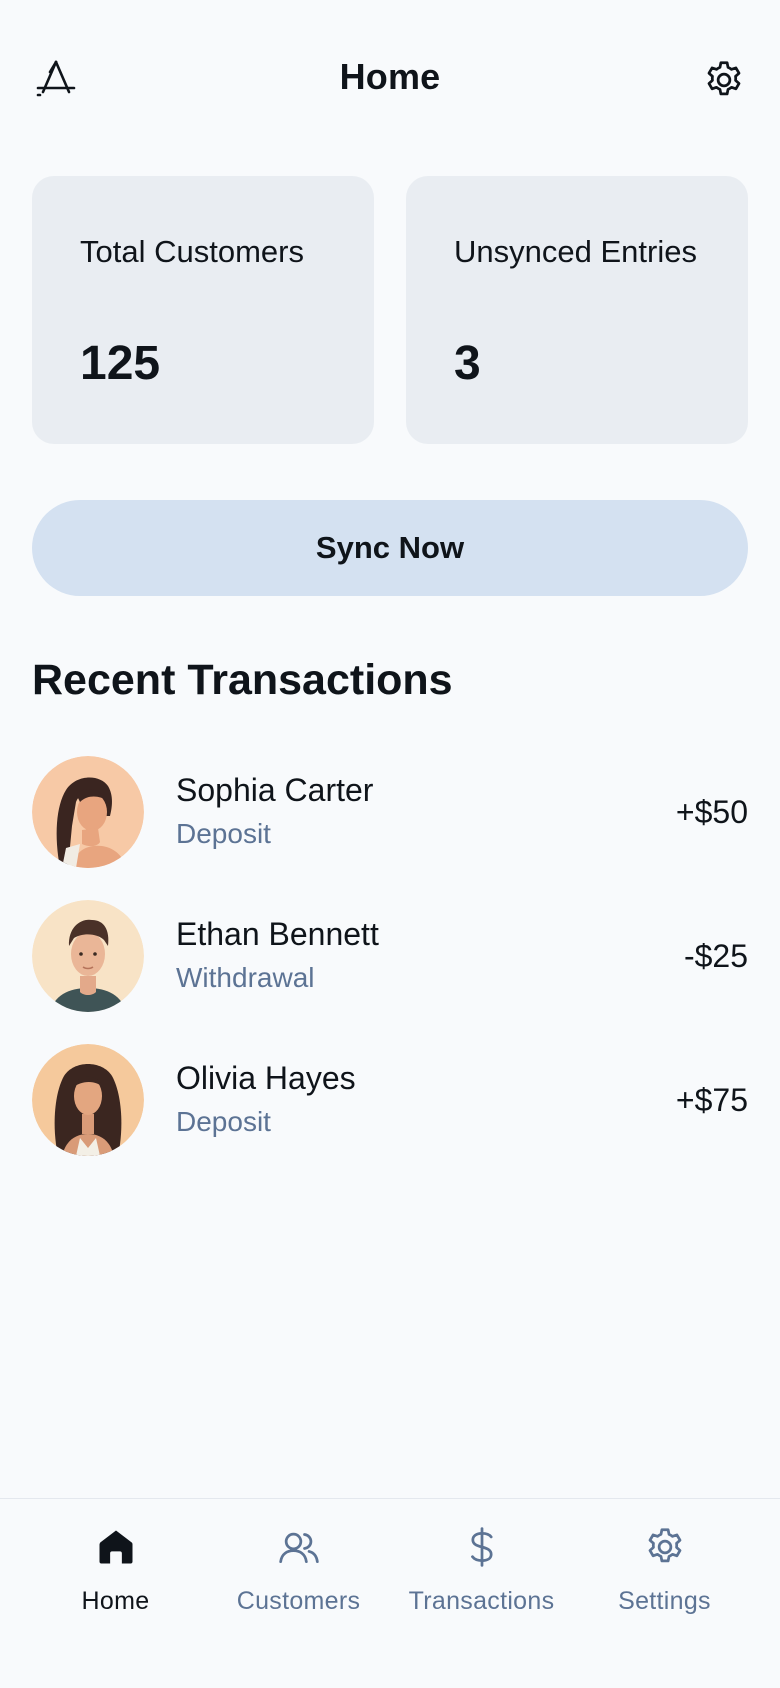 The height and width of the screenshot is (1688, 780). Describe the element at coordinates (575, 251) in the screenshot. I see `stat-label: Unsynced Entries` at that location.